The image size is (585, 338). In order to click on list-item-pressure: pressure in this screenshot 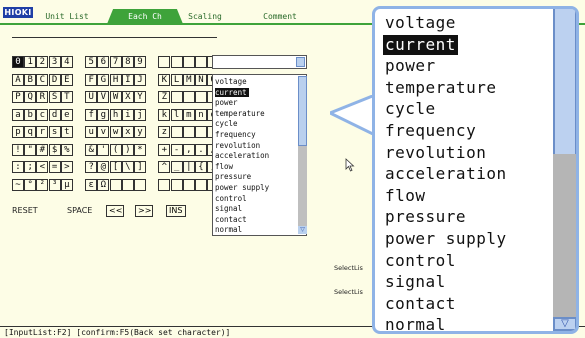, I will do `click(233, 176)`.